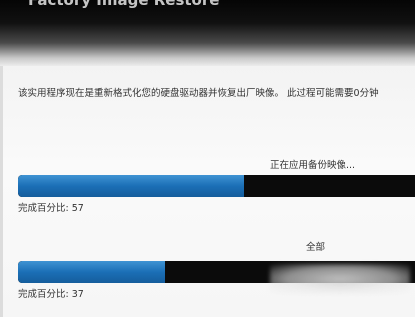 Image resolution: width=415 pixels, height=317 pixels. What do you see at coordinates (316, 247) in the screenshot?
I see `task-status-overall: 全部` at bounding box center [316, 247].